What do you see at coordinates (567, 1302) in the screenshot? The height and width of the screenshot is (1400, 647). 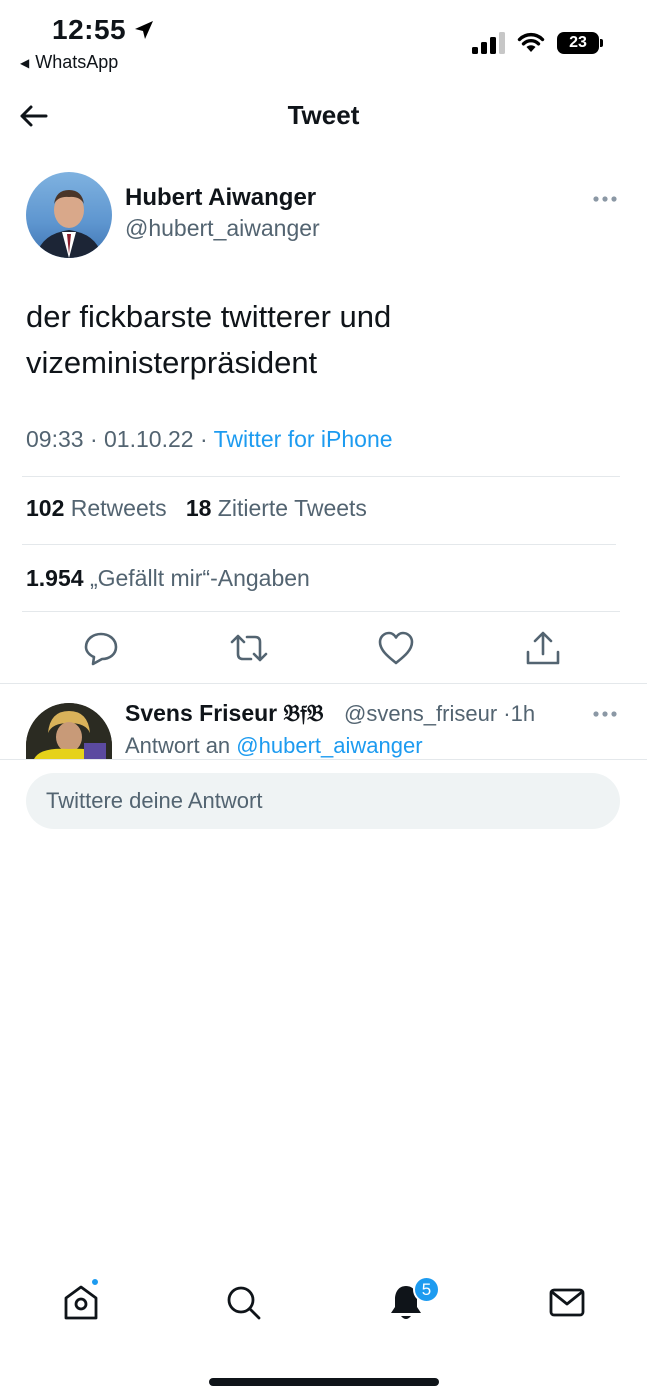 I see `messages-mail-icon` at bounding box center [567, 1302].